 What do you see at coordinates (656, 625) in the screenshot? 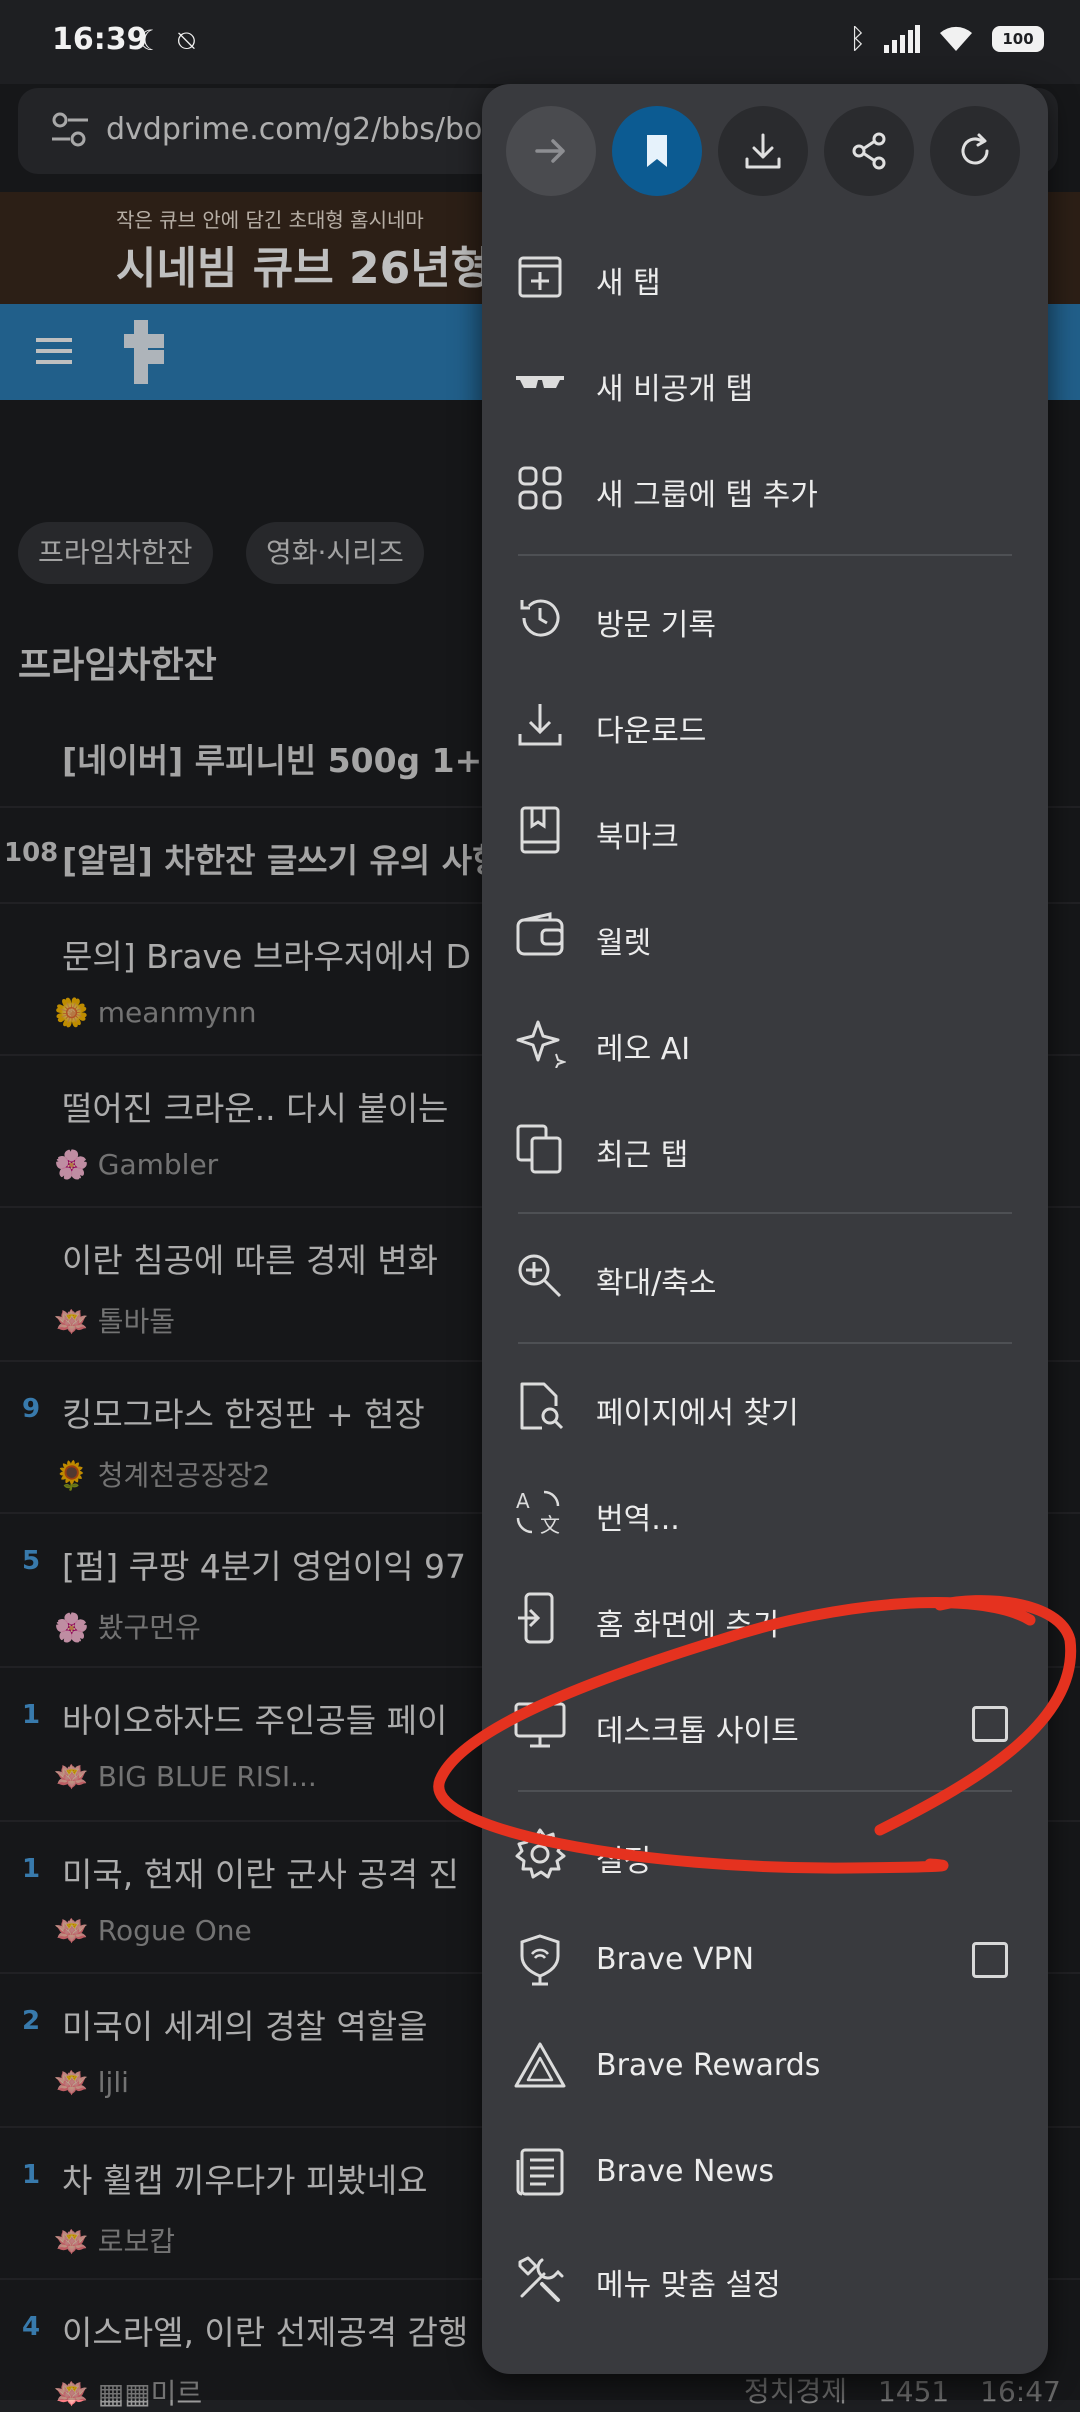
I see `menu-item-label: 방문 기록` at bounding box center [656, 625].